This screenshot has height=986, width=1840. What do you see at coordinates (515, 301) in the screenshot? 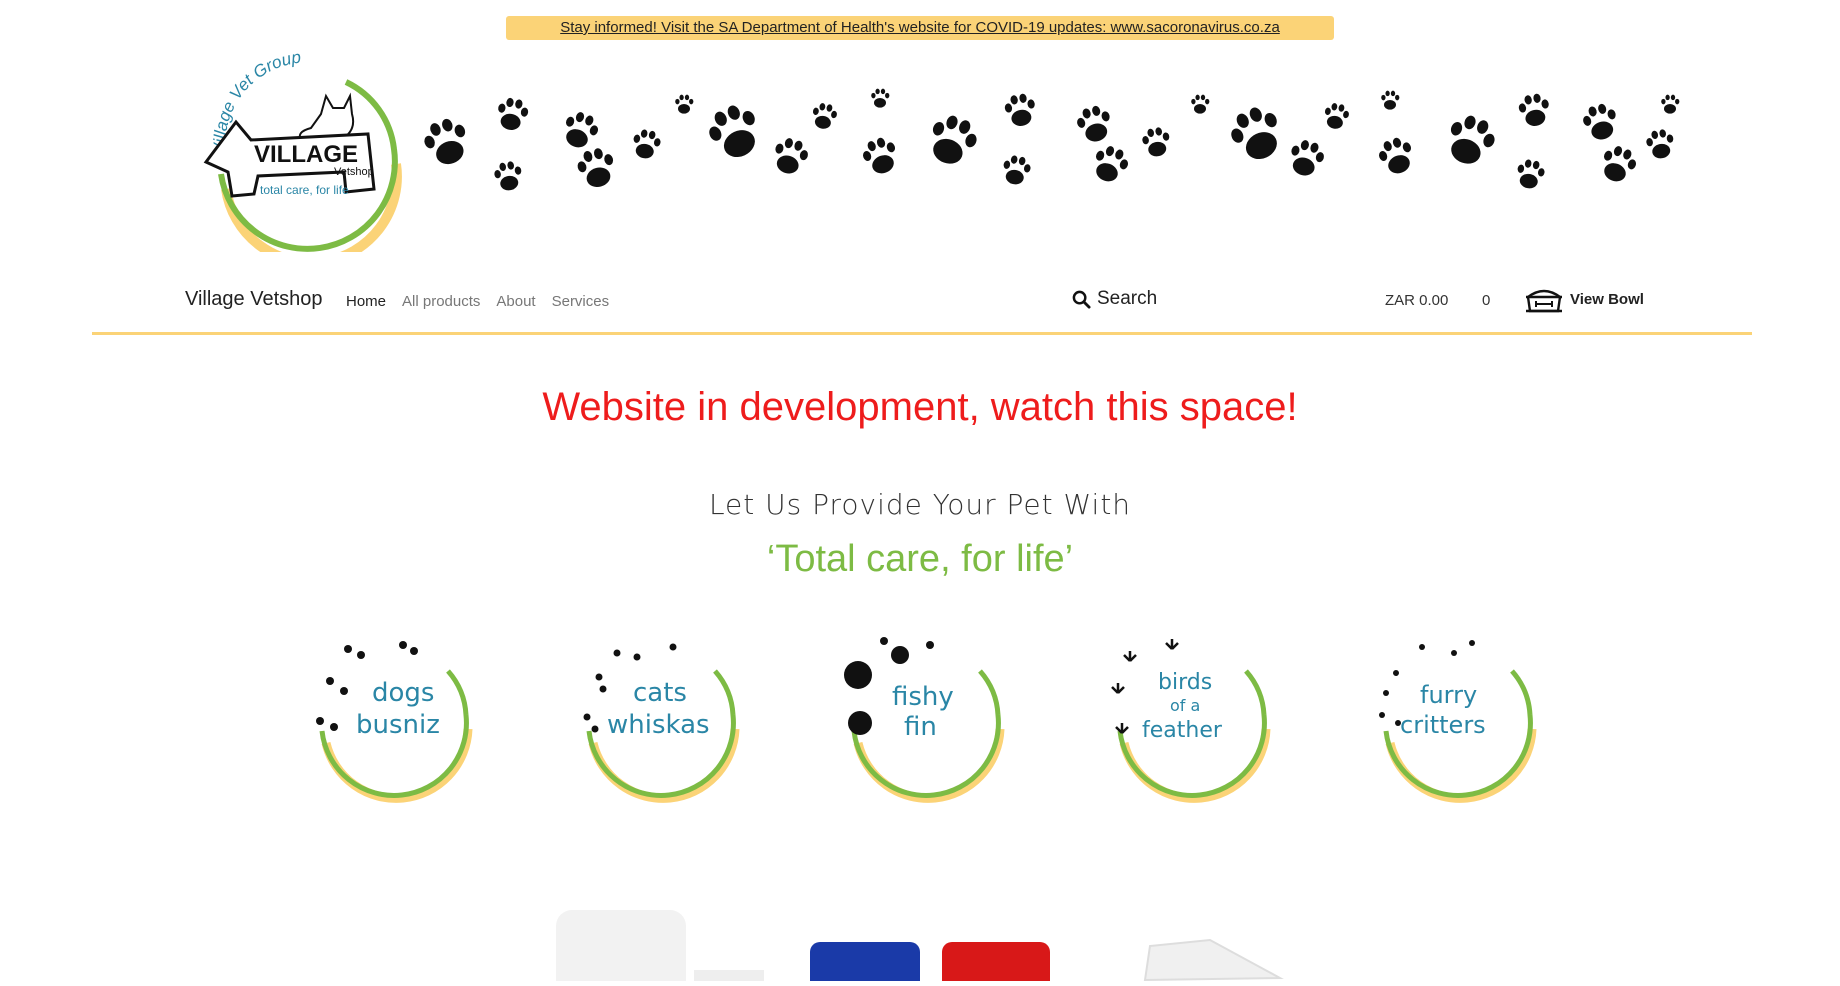
I see `nav-about: About` at bounding box center [515, 301].